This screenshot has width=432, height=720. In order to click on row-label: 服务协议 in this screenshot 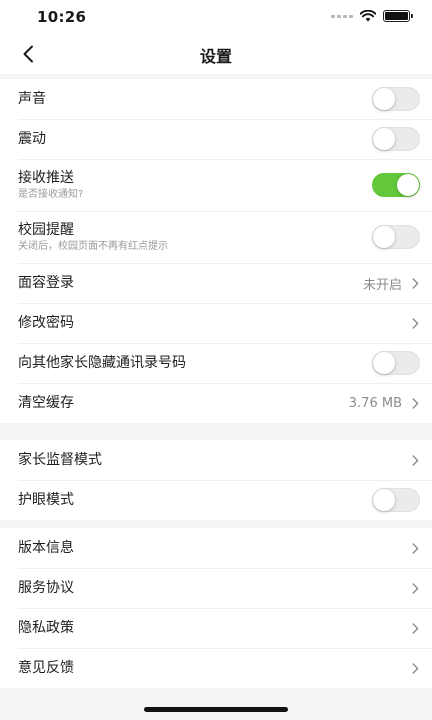, I will do `click(46, 588)`.